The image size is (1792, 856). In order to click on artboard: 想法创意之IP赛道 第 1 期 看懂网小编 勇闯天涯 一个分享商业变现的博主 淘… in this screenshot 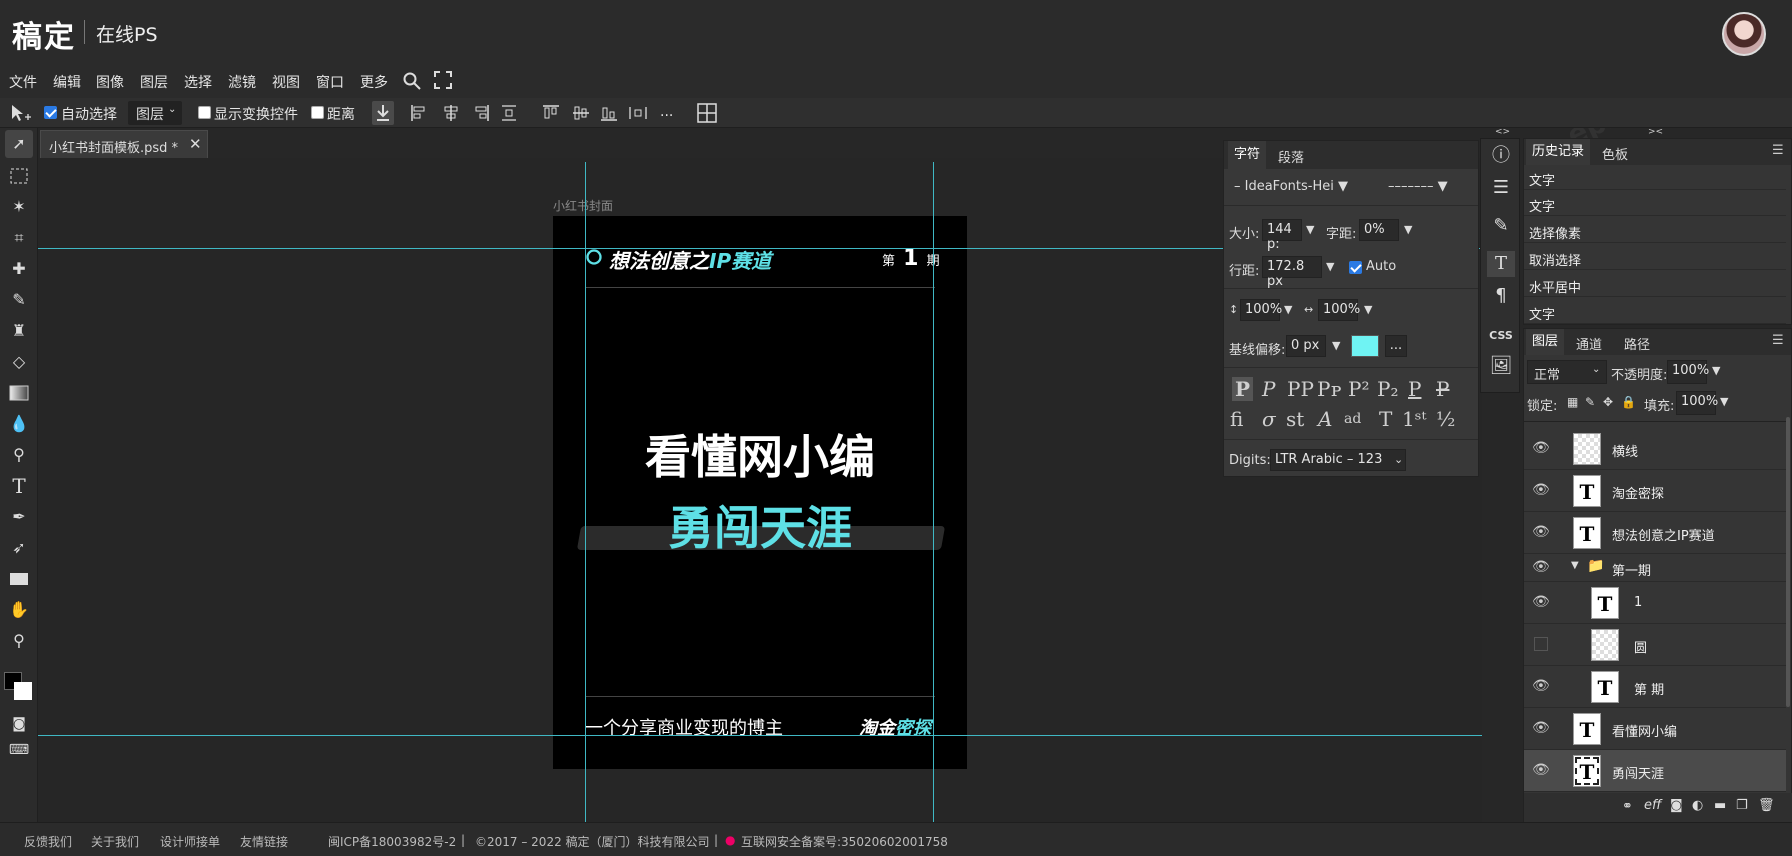, I will do `click(760, 492)`.